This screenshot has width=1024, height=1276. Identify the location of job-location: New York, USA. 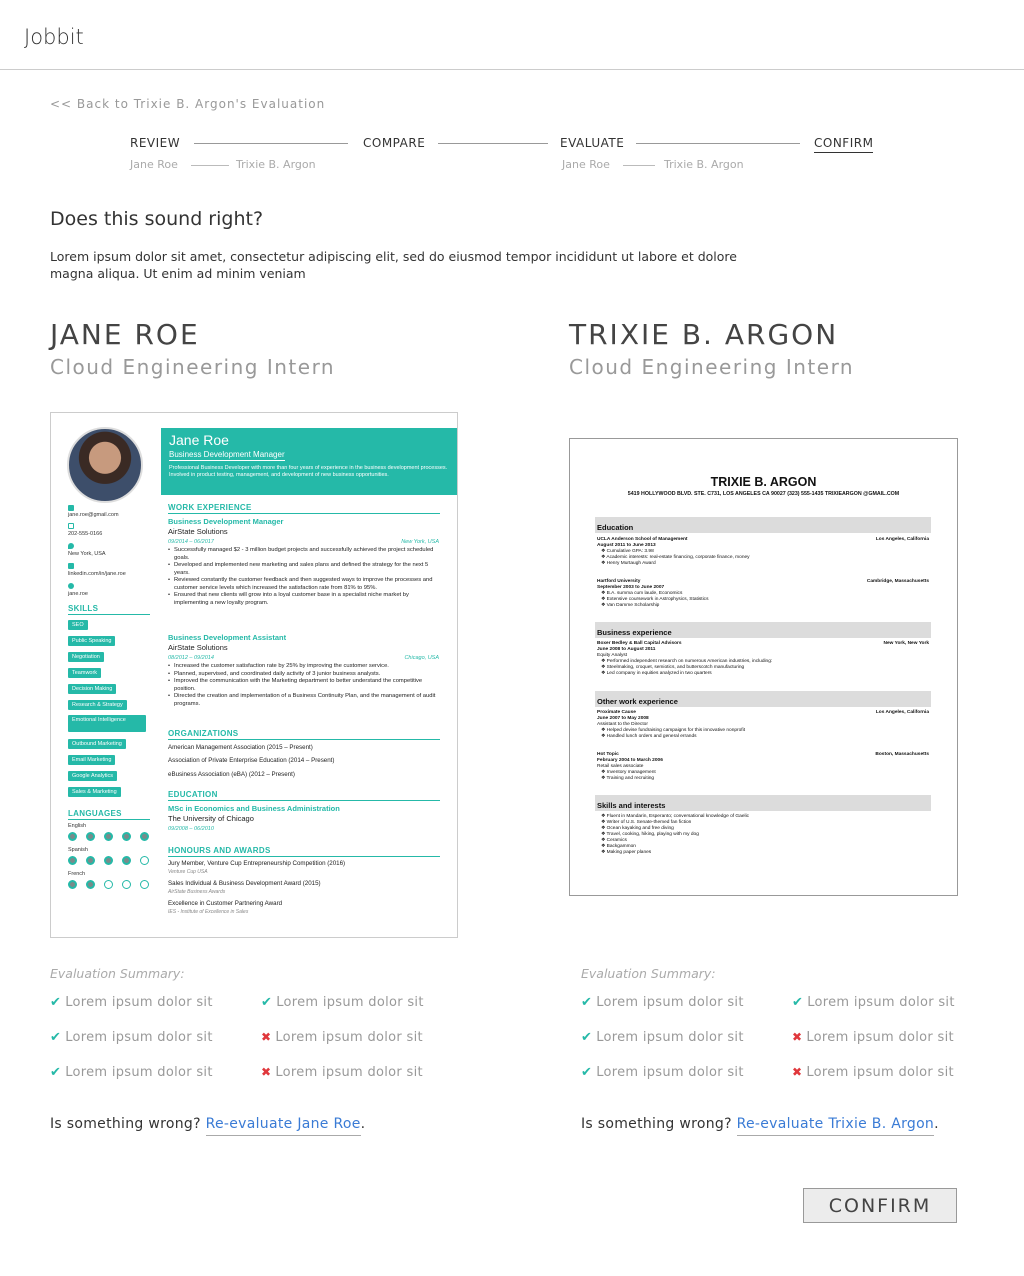
(420, 542).